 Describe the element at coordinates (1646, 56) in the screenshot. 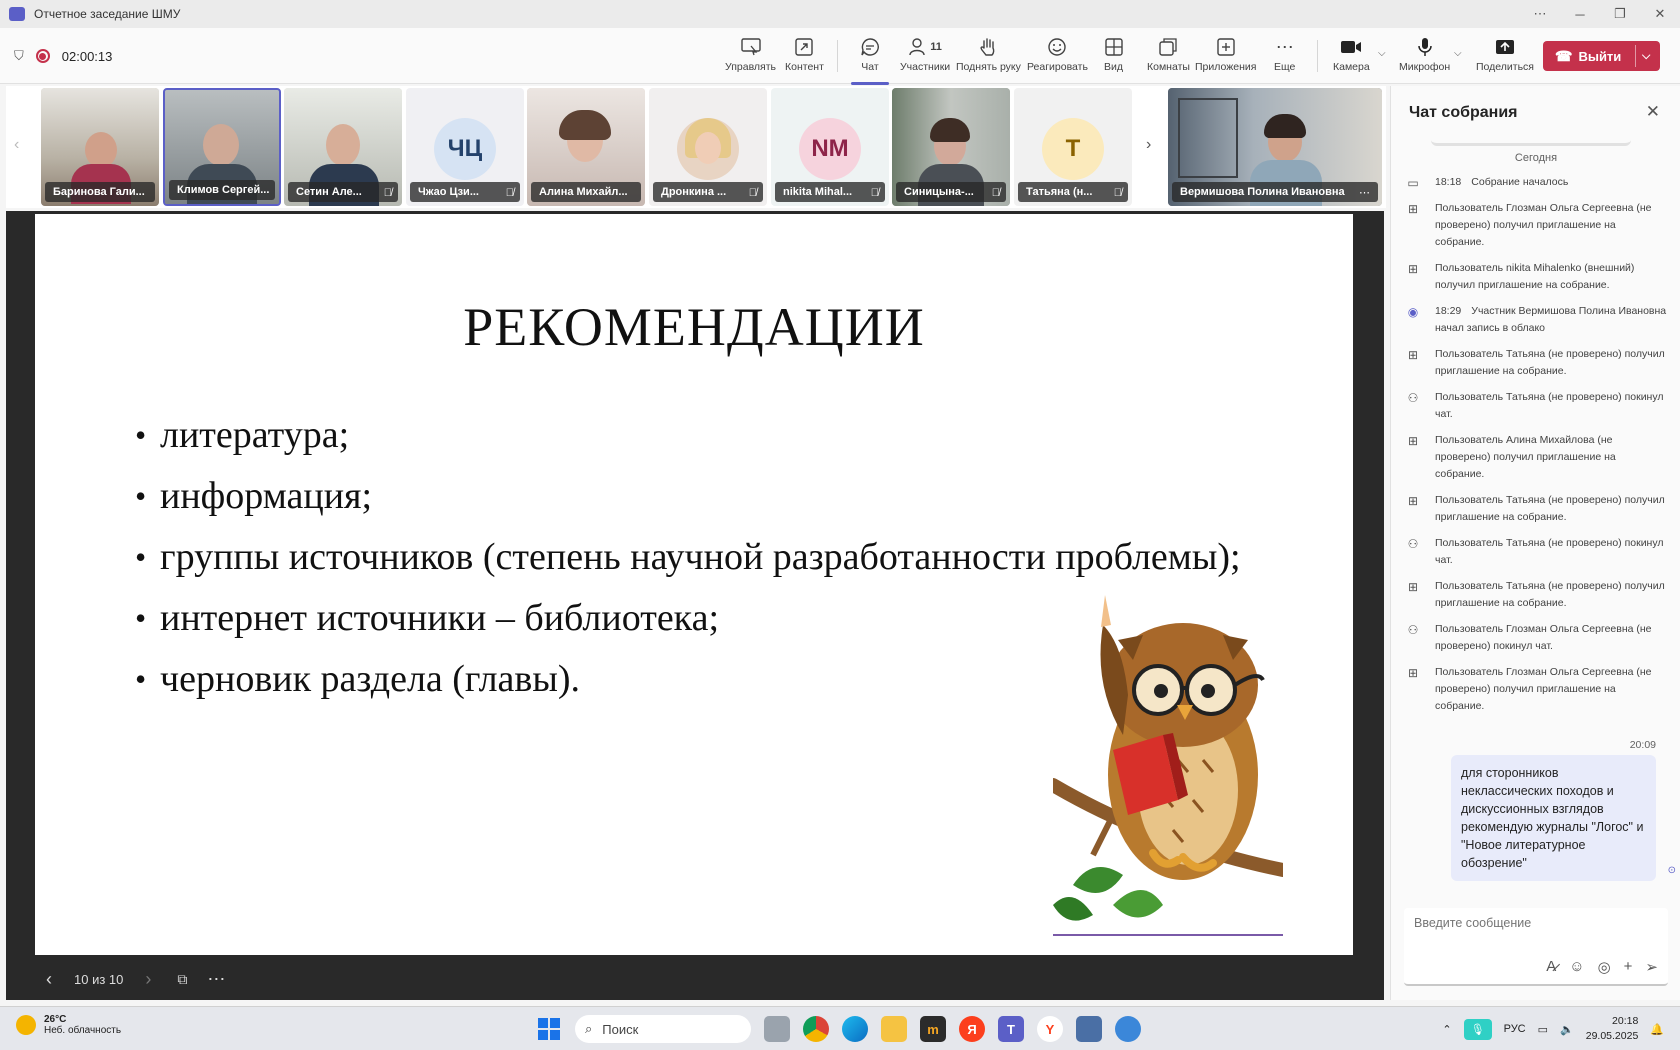

I see `leave-options-chevron-icon: ⌵` at that location.